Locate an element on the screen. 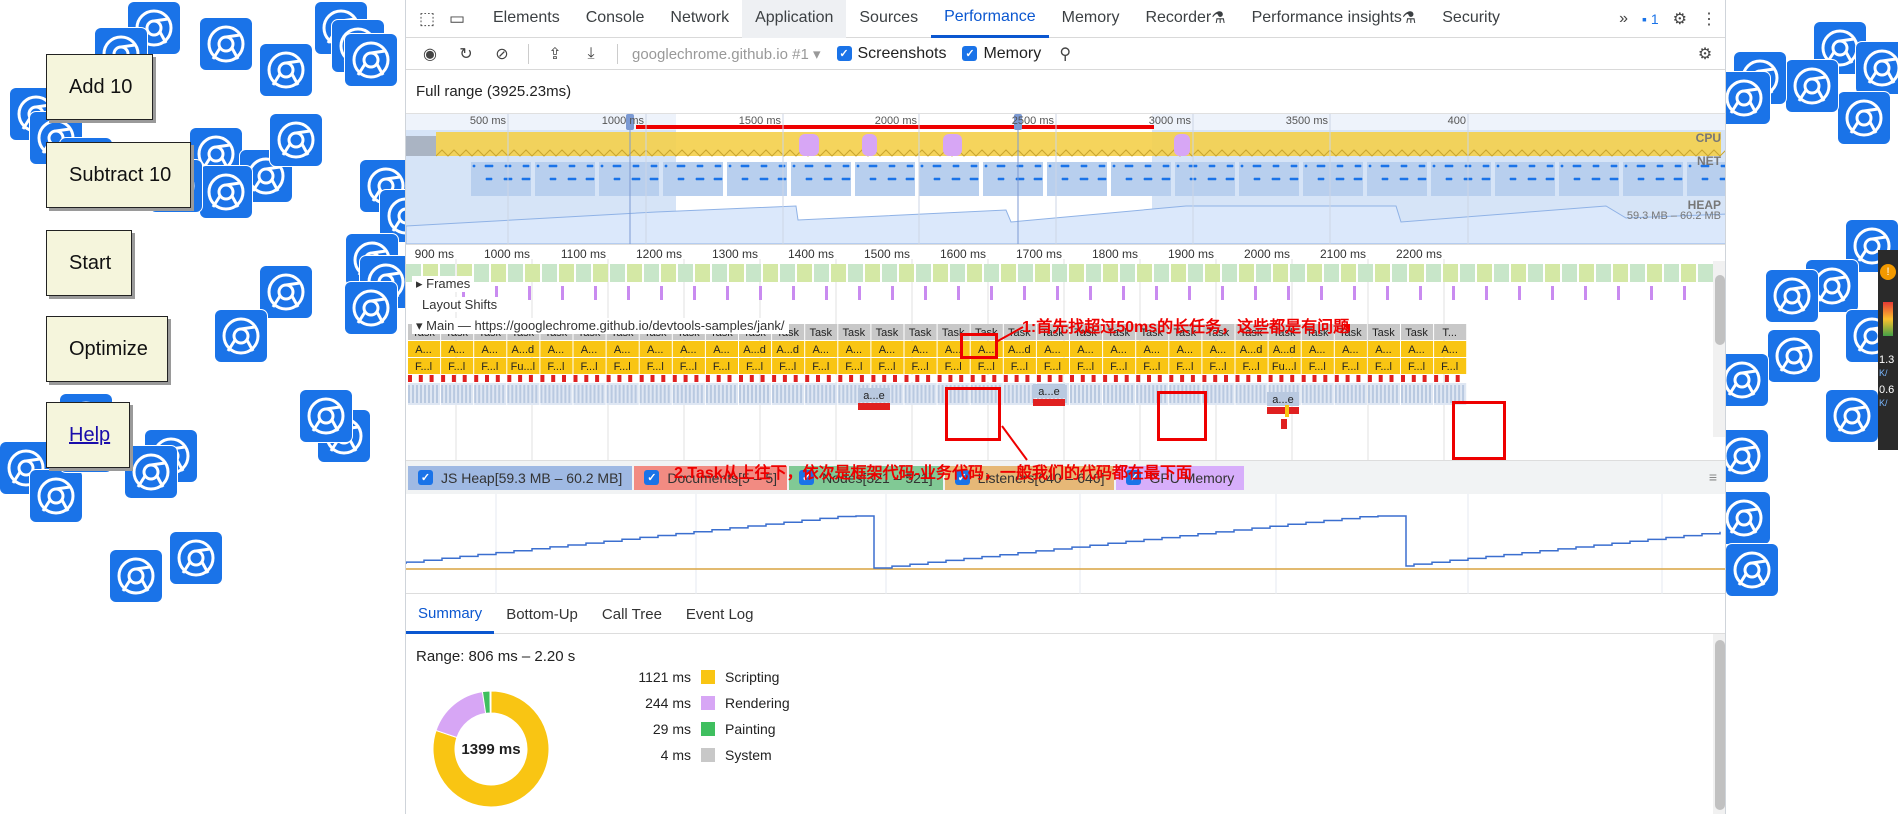 Image resolution: width=1898 pixels, height=814 pixels. add-10-button: Add 10 is located at coordinates (99, 87).